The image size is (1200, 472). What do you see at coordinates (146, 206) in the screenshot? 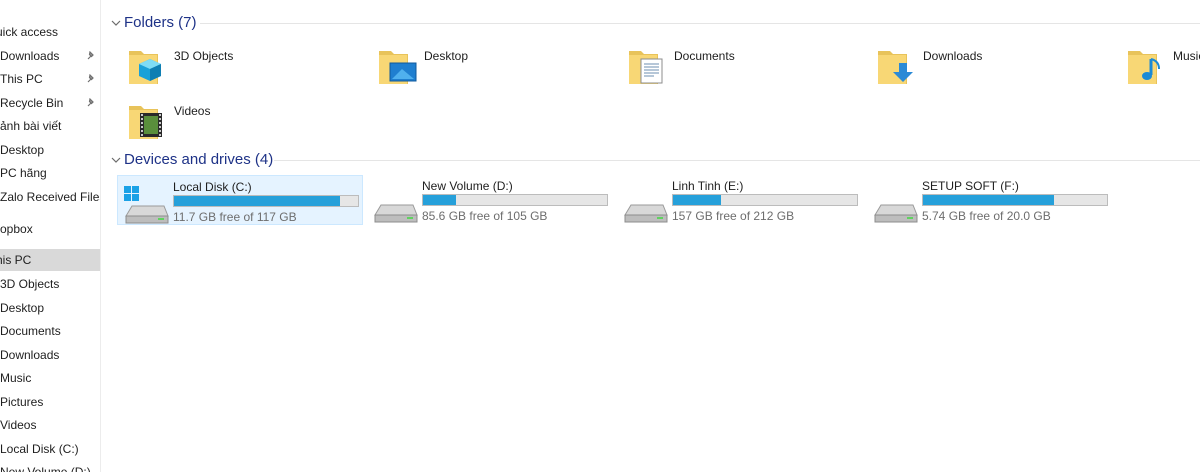
I see `windows-drive-icon` at bounding box center [146, 206].